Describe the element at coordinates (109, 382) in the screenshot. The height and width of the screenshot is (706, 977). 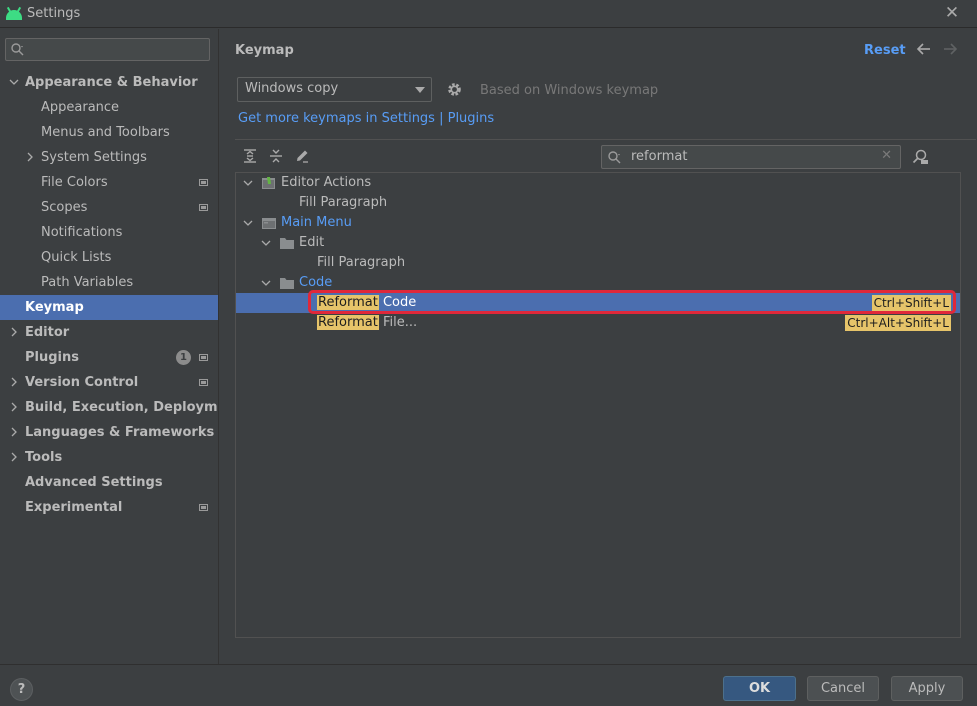
I see `sidebar-item-version-control: Version Control` at that location.